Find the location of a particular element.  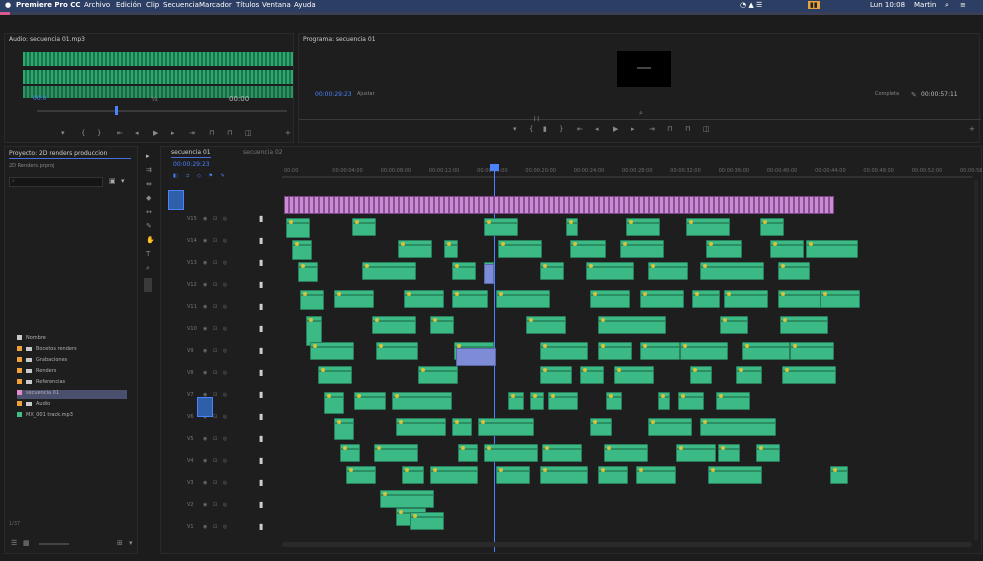

go-to-in-icon: ⇤ is located at coordinates (120, 133).